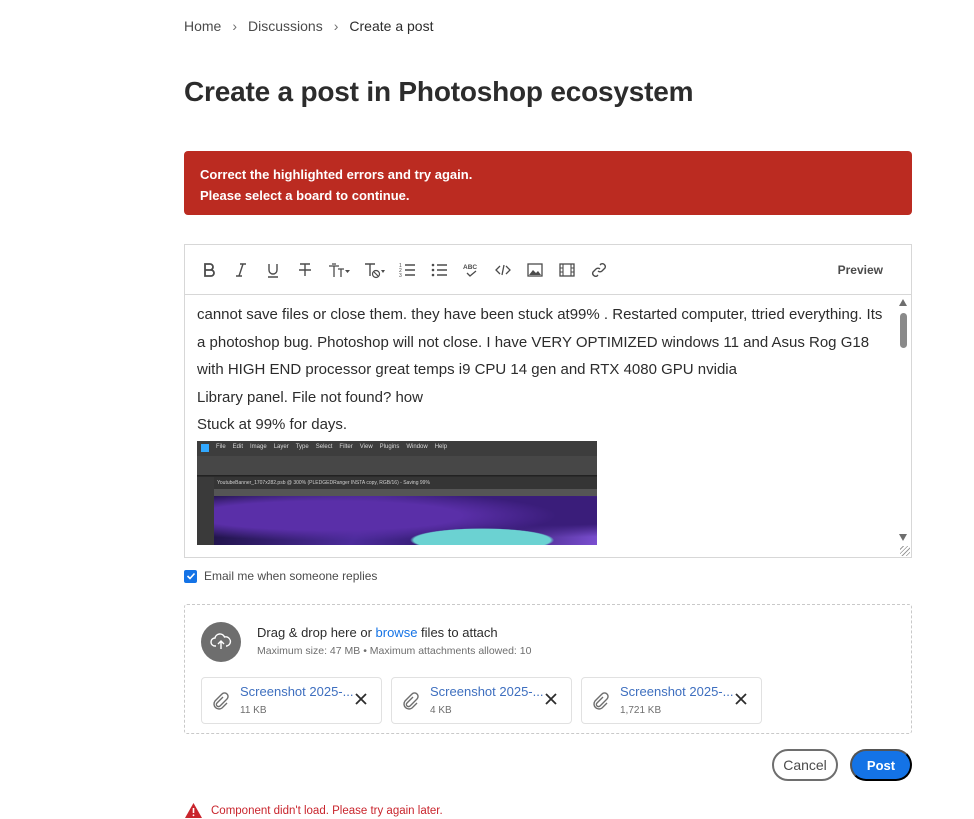  What do you see at coordinates (291, 576) in the screenshot?
I see `email-replies-label: Email me when someone replies` at bounding box center [291, 576].